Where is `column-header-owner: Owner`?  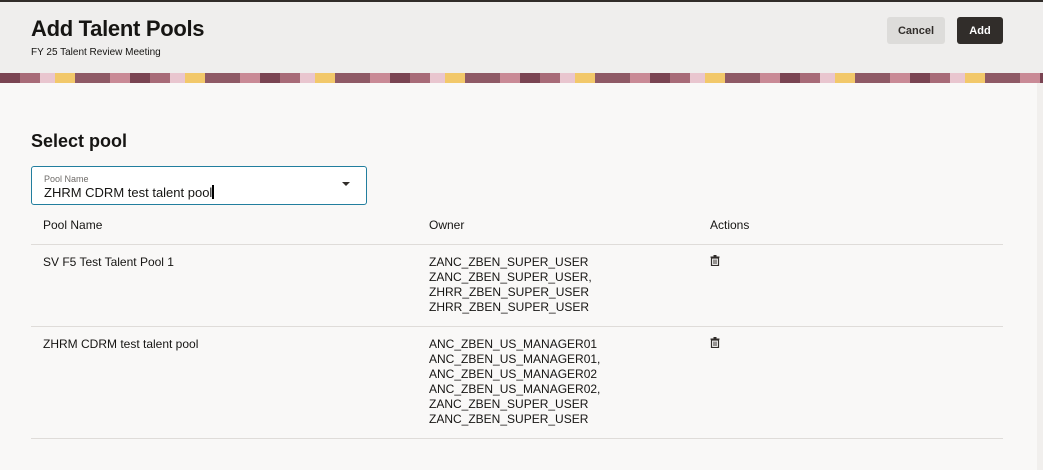 column-header-owner: Owner is located at coordinates (557, 226).